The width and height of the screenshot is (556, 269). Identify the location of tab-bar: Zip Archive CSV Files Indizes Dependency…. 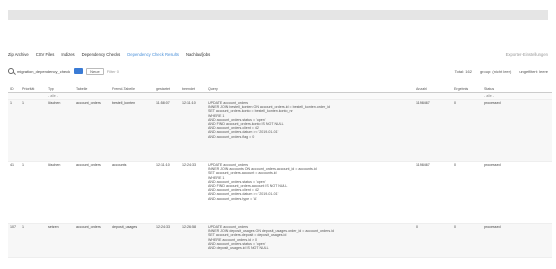
(280, 54).